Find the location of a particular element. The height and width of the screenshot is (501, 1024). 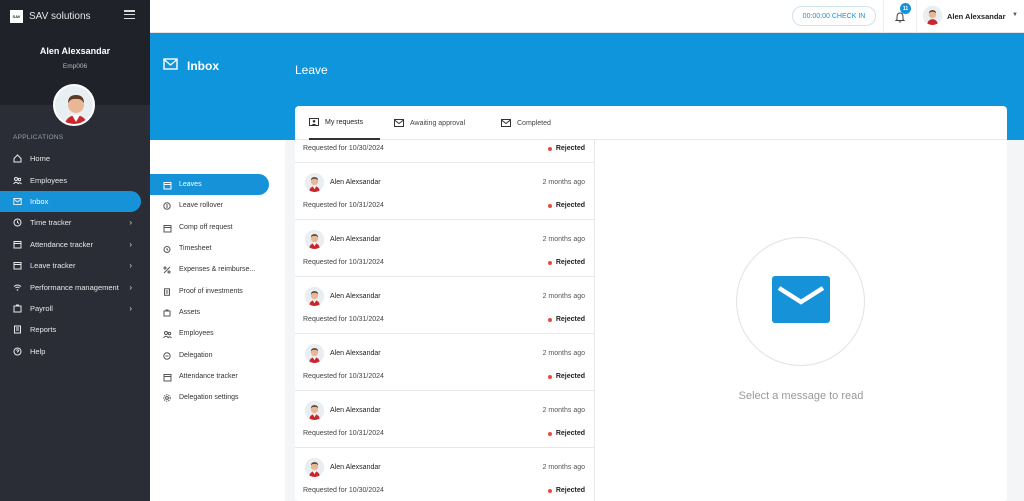

profile-avatar is located at coordinates (74, 105).